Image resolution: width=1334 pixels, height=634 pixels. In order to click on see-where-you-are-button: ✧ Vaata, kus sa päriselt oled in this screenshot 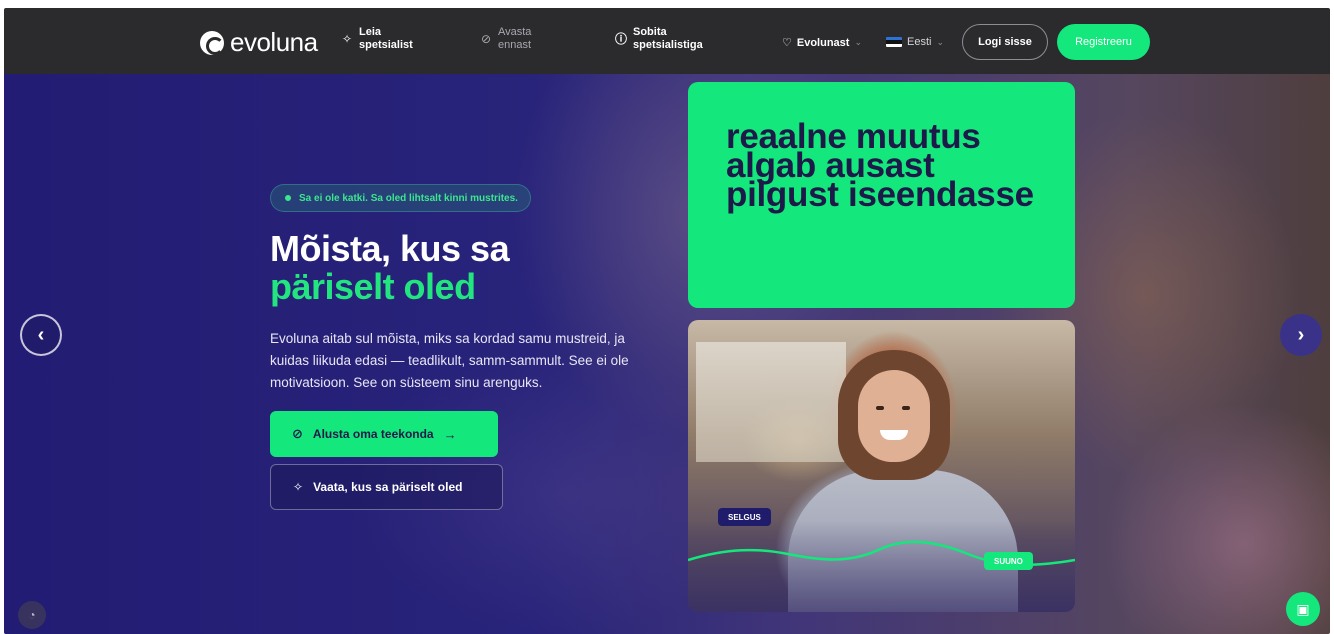, I will do `click(386, 487)`.